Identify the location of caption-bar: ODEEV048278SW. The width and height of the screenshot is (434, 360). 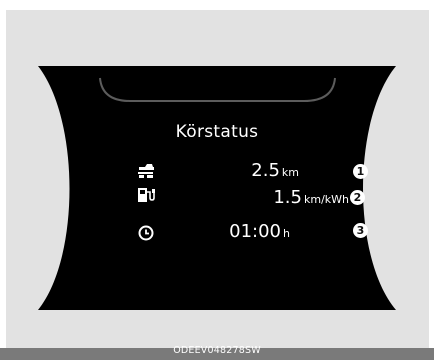
(217, 352).